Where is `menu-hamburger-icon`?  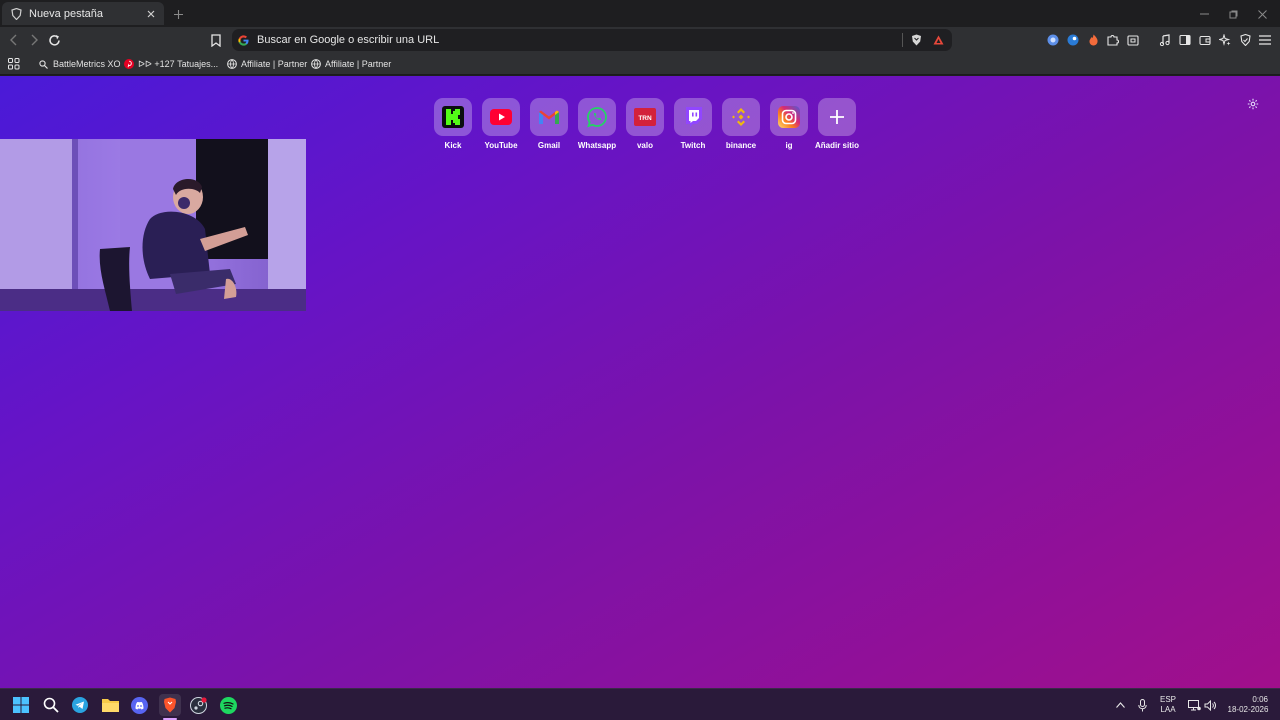
menu-hamburger-icon is located at coordinates (1265, 40).